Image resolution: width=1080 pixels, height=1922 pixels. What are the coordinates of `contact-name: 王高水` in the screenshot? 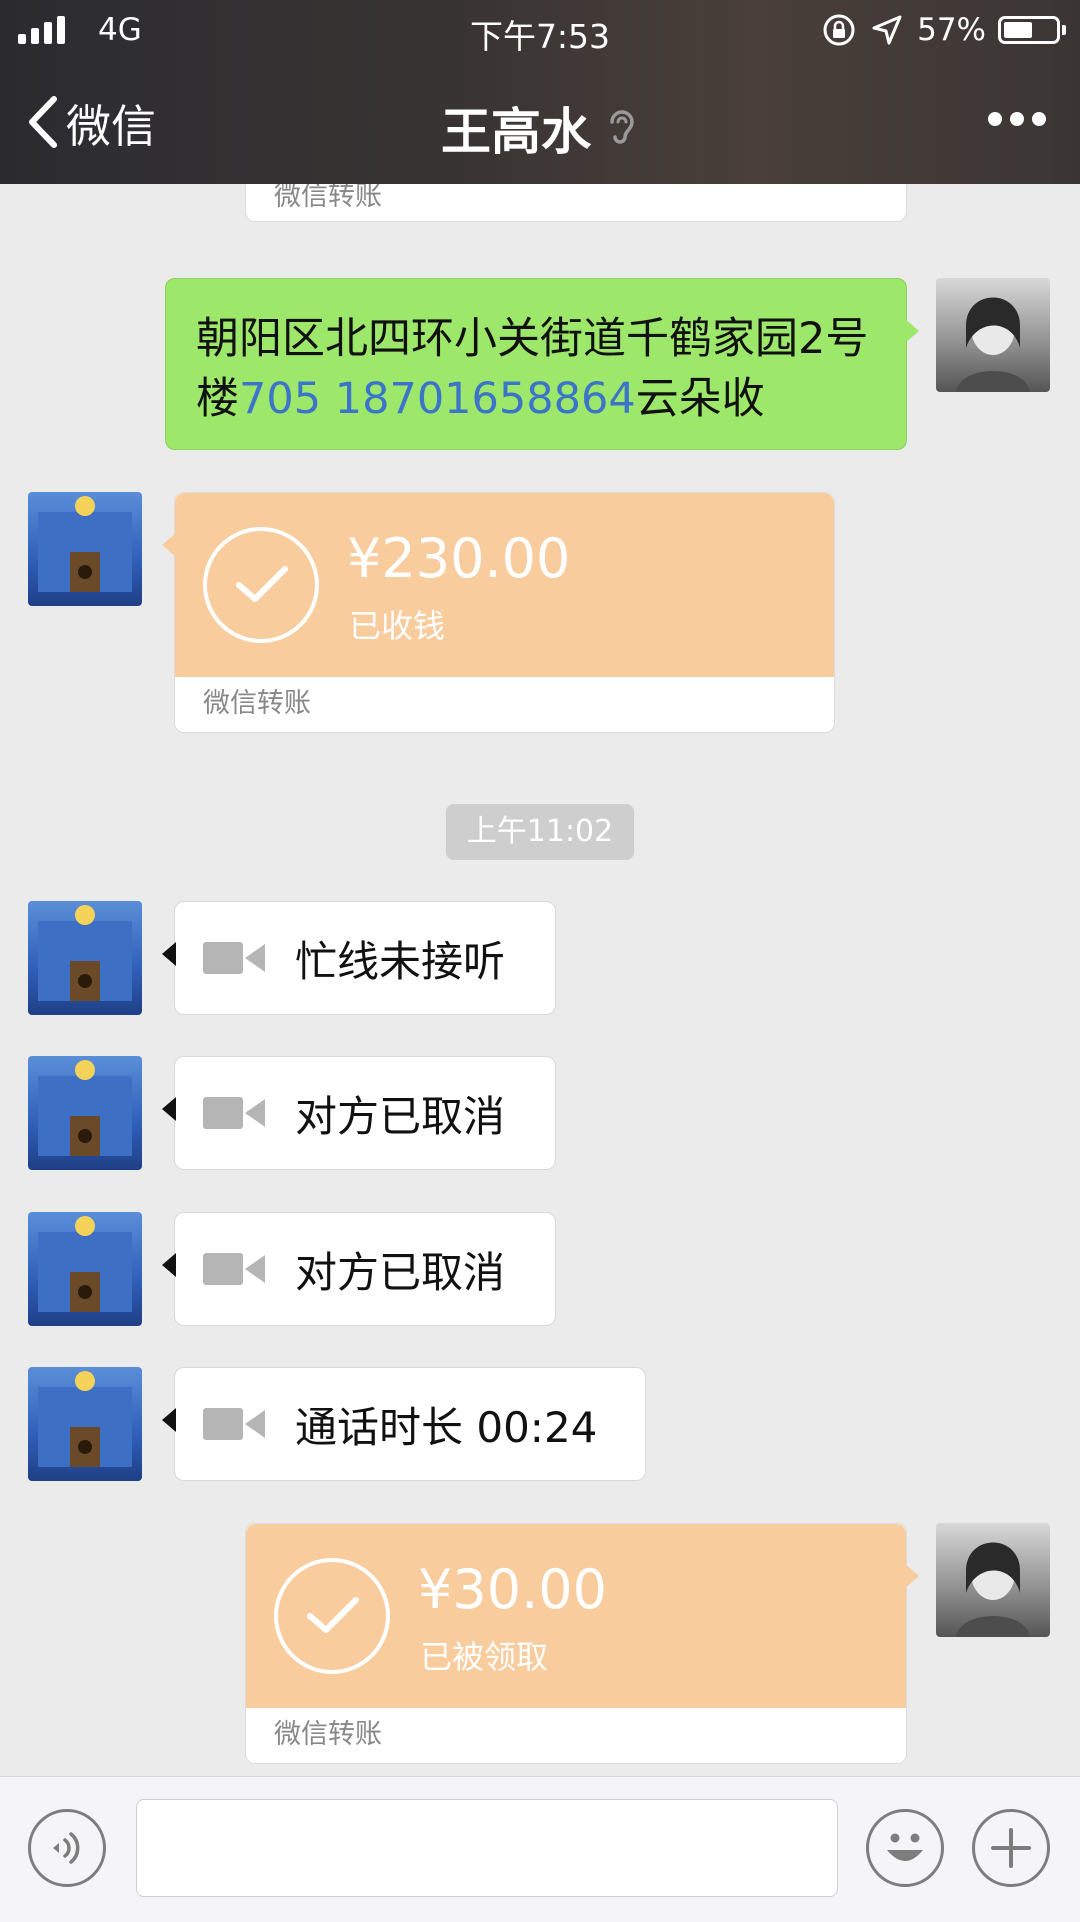 It's located at (516, 132).